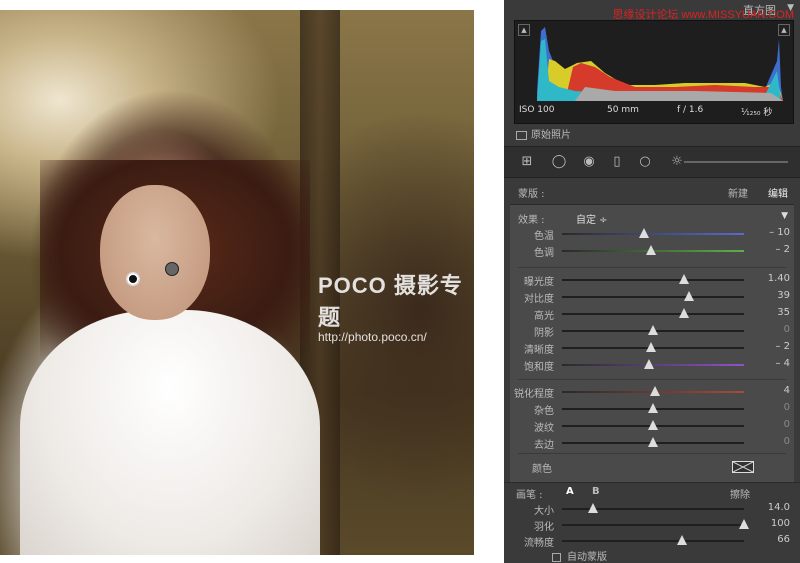 The image size is (800, 563). Describe the element at coordinates (133, 279) in the screenshot. I see `adjustment-pin-active` at that location.